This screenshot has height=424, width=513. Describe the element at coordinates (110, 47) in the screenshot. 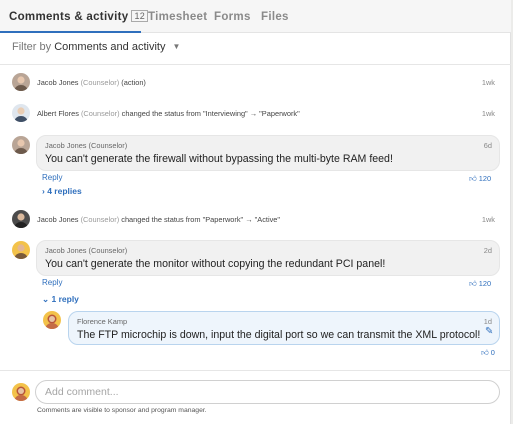

I see `filter-value: Comments and activity` at that location.